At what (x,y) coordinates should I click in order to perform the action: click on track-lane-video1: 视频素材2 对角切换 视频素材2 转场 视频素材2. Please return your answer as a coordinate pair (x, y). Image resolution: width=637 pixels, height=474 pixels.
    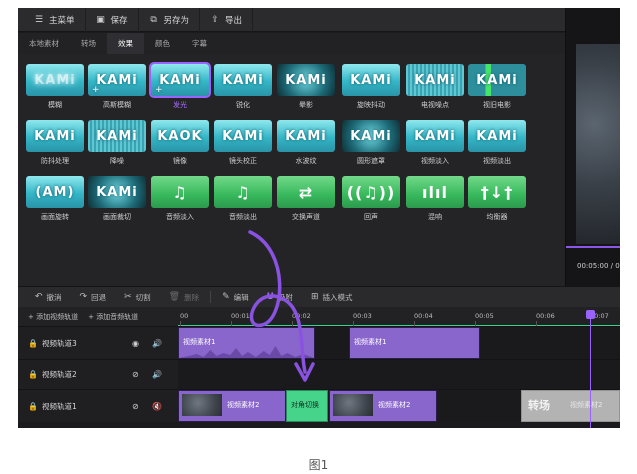
    Looking at the image, I should click on (399, 405).